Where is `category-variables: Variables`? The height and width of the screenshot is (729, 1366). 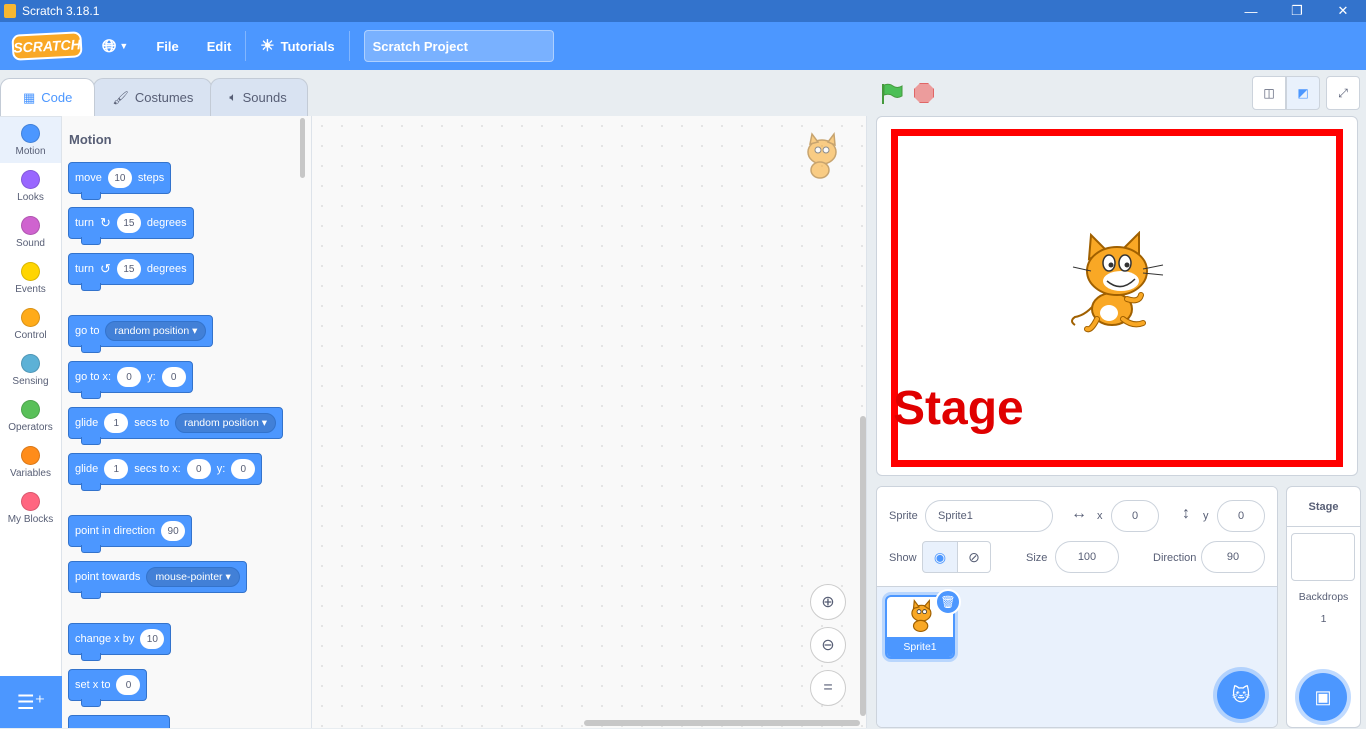 category-variables: Variables is located at coordinates (30, 462).